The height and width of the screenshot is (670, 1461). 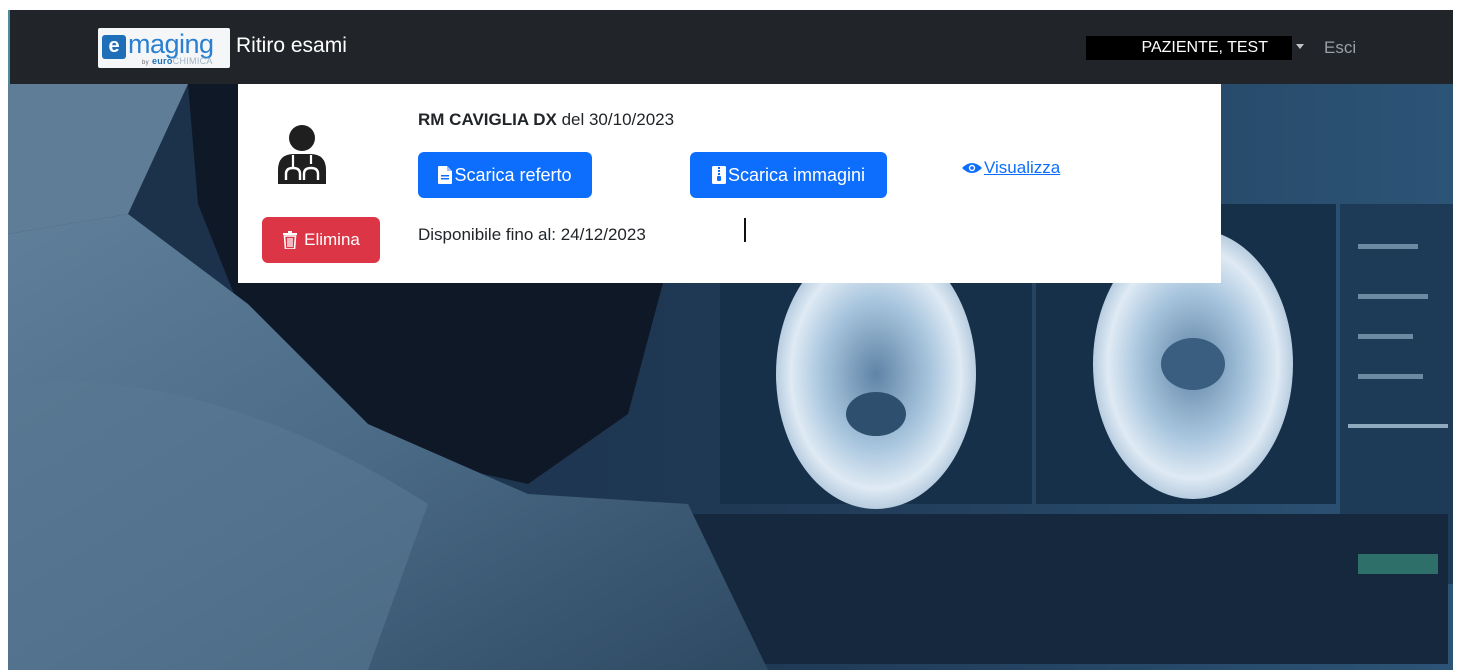 What do you see at coordinates (513, 174) in the screenshot?
I see `download-report-label: Scarica referto` at bounding box center [513, 174].